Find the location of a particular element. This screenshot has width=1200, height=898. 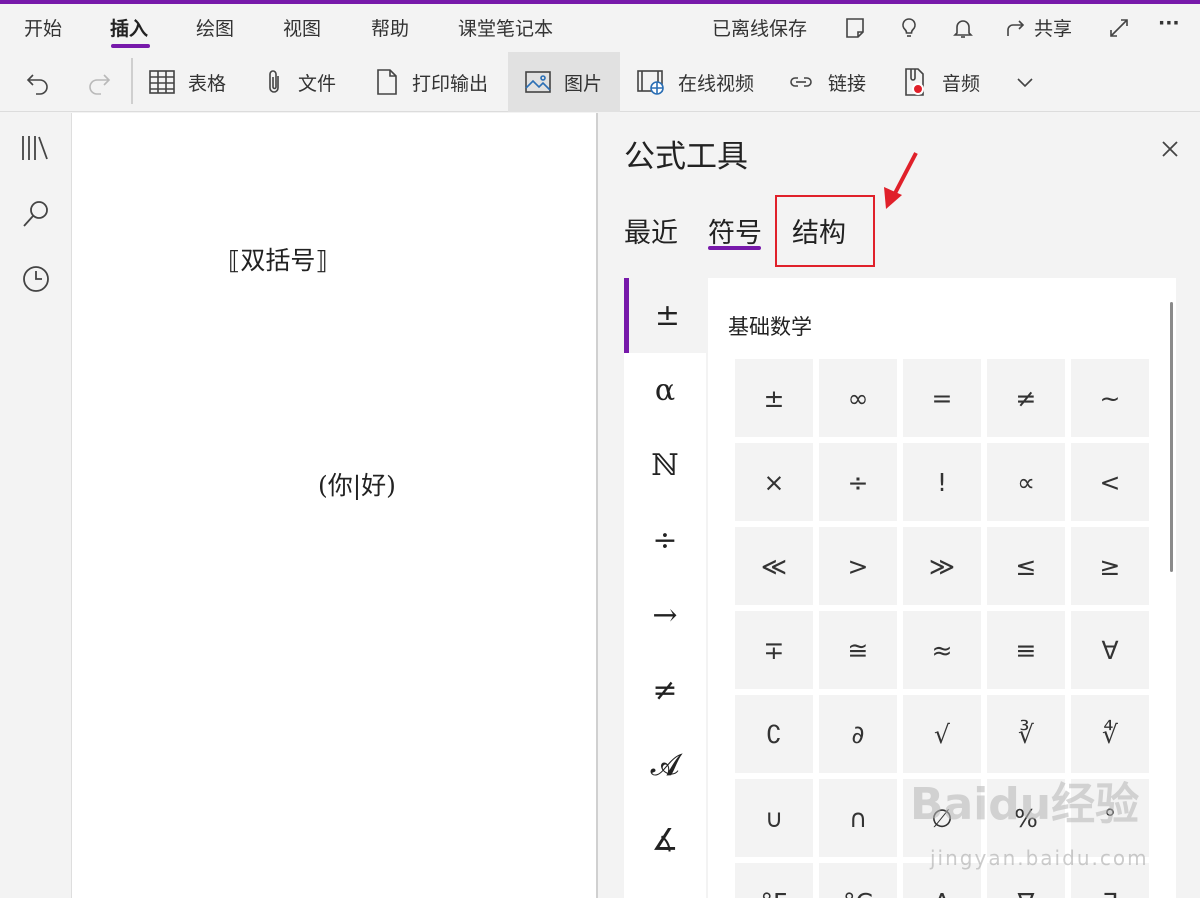

symbol-category-6: 𝓐 is located at coordinates (665, 765).